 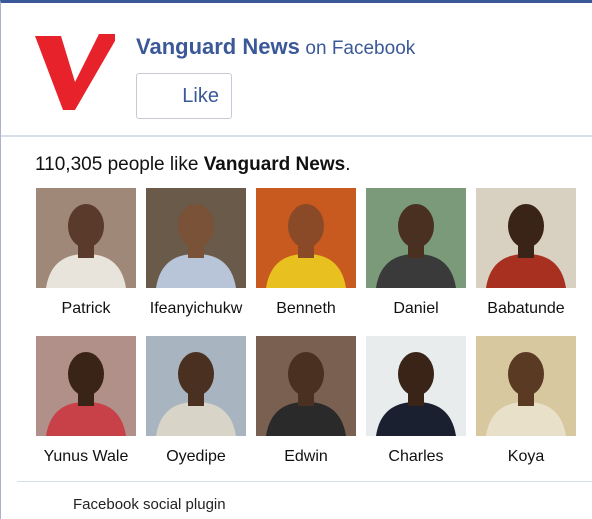 What do you see at coordinates (304, 481) in the screenshot?
I see `footer-divider` at bounding box center [304, 481].